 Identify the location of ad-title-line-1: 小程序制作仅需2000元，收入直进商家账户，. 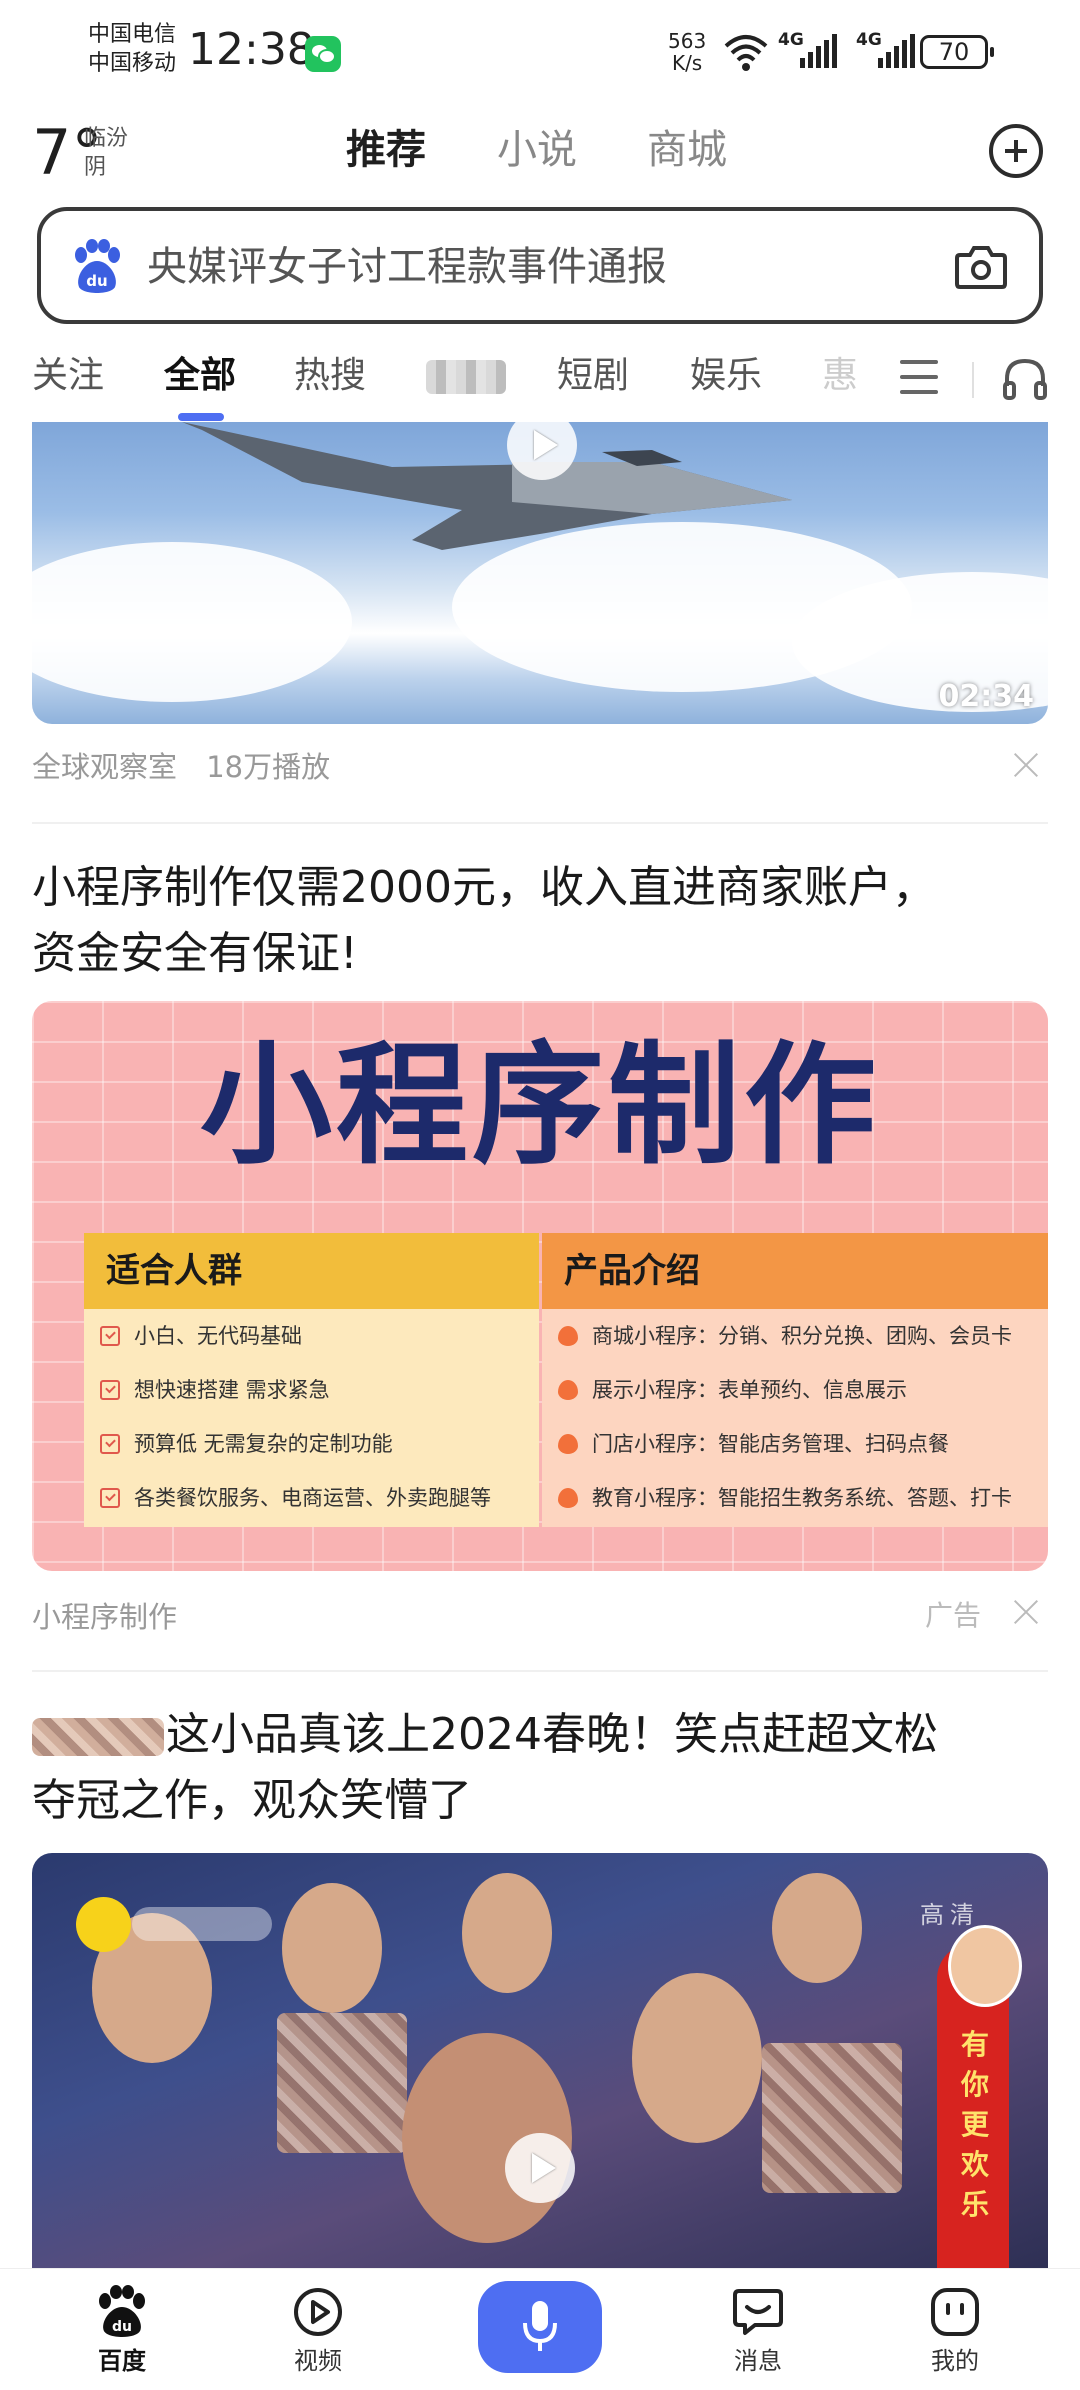
(484, 887).